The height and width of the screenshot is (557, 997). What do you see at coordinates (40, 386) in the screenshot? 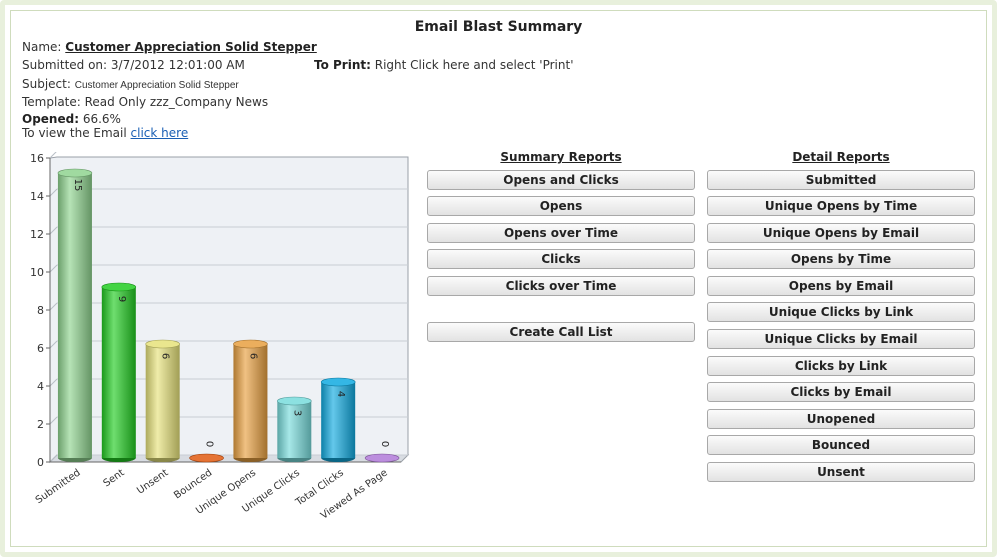
I see `y-tick-label: 4` at bounding box center [40, 386].